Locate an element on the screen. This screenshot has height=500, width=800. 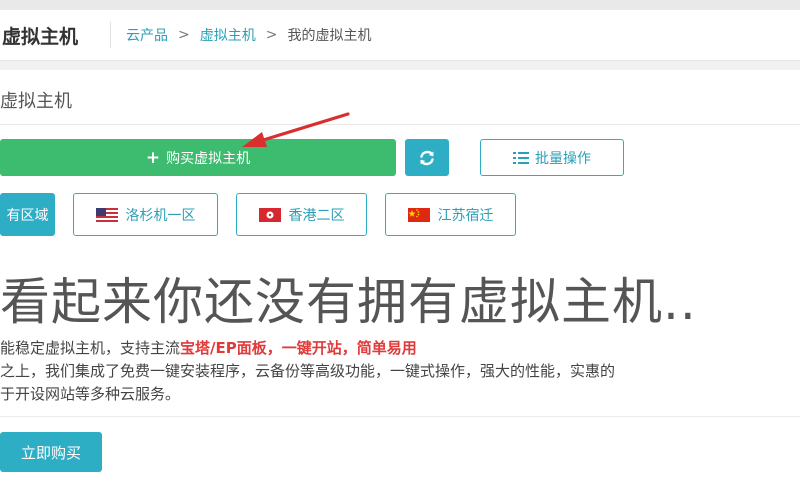
breadcrumb-virtual-host: 虚拟主机 is located at coordinates (228, 35).